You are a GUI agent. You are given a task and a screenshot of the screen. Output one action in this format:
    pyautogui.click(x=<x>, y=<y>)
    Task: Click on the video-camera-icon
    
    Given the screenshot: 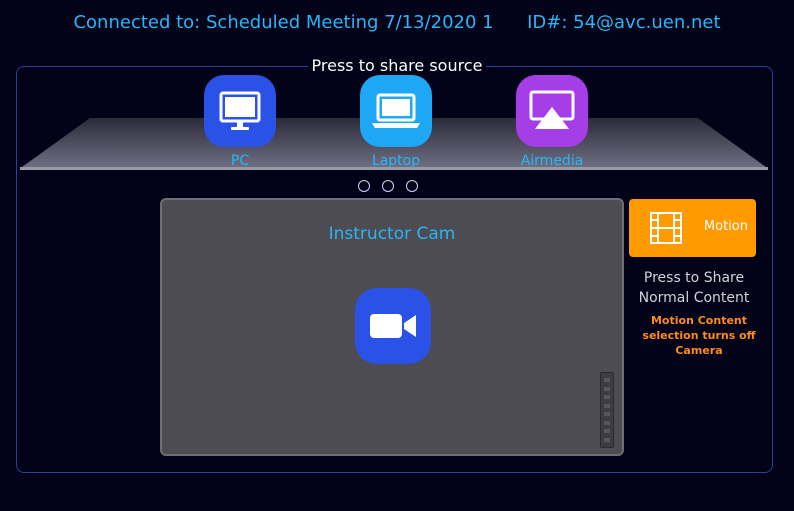 What is the action you would take?
    pyautogui.click(x=393, y=326)
    